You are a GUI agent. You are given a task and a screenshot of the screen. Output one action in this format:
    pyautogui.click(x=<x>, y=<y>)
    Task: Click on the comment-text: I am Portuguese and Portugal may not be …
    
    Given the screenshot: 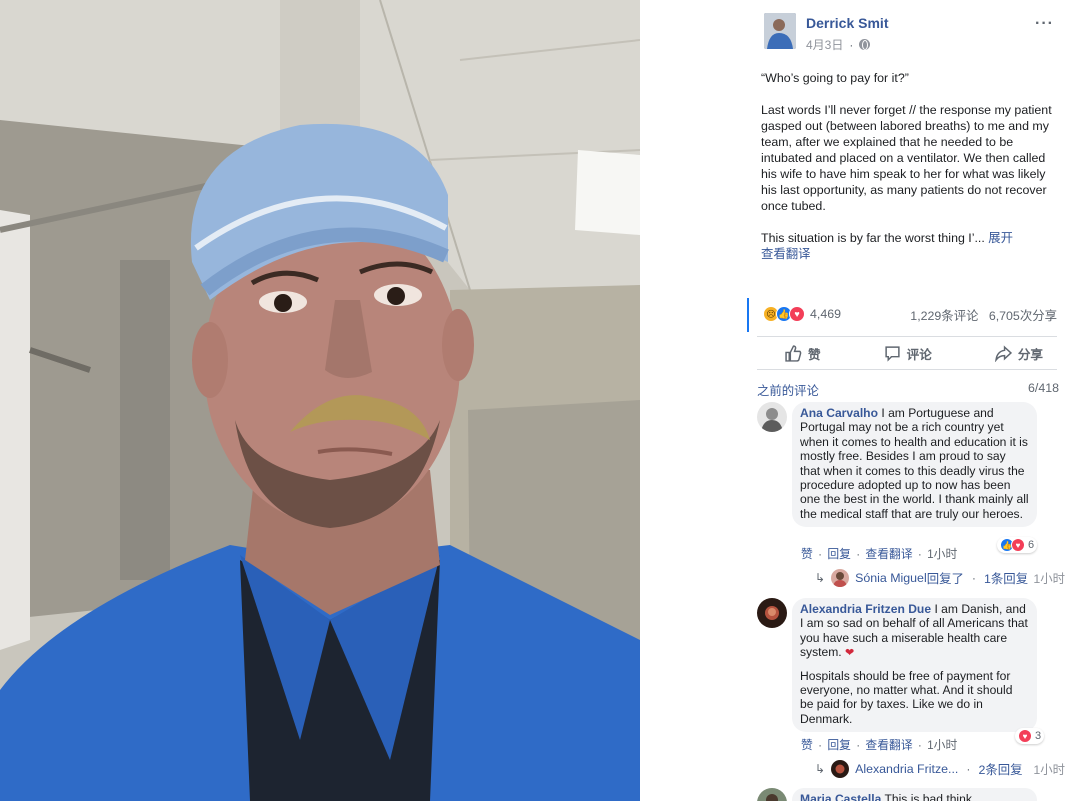 What is the action you would take?
    pyautogui.click(x=914, y=463)
    